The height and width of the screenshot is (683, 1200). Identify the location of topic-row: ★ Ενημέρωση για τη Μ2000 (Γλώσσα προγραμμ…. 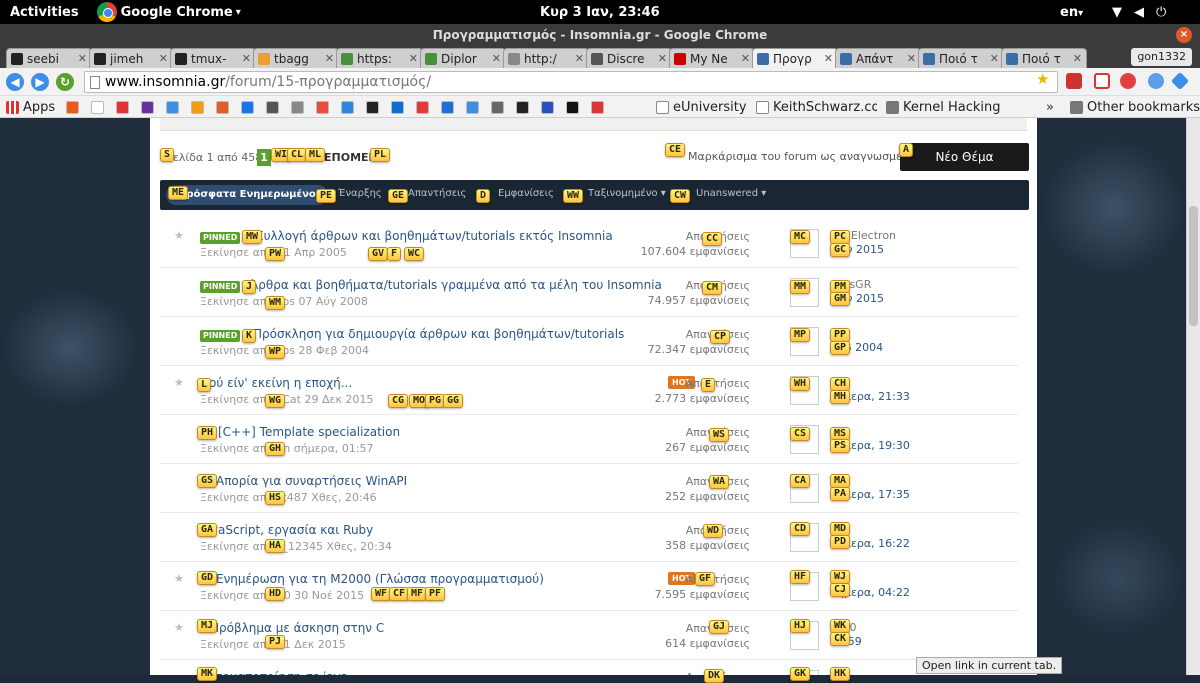
(589, 587).